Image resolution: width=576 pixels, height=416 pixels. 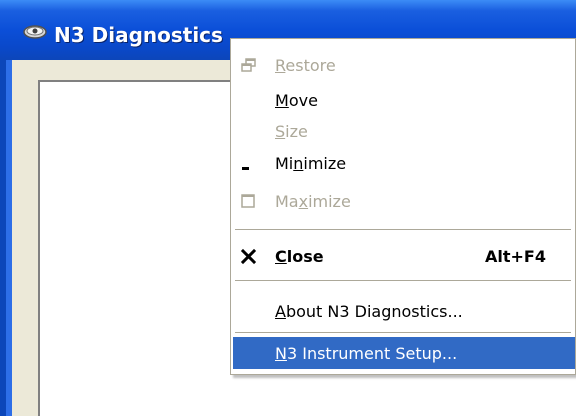 I want to click on menu-item-minimize: Minimize, so click(x=403, y=163).